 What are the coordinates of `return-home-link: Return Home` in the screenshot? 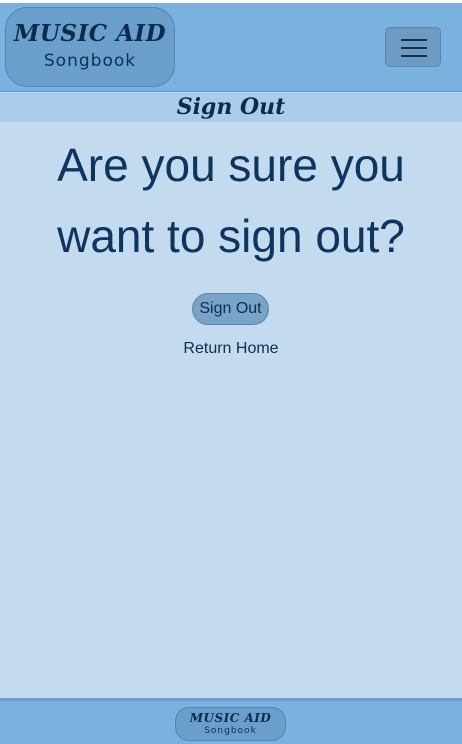 It's located at (230, 348).